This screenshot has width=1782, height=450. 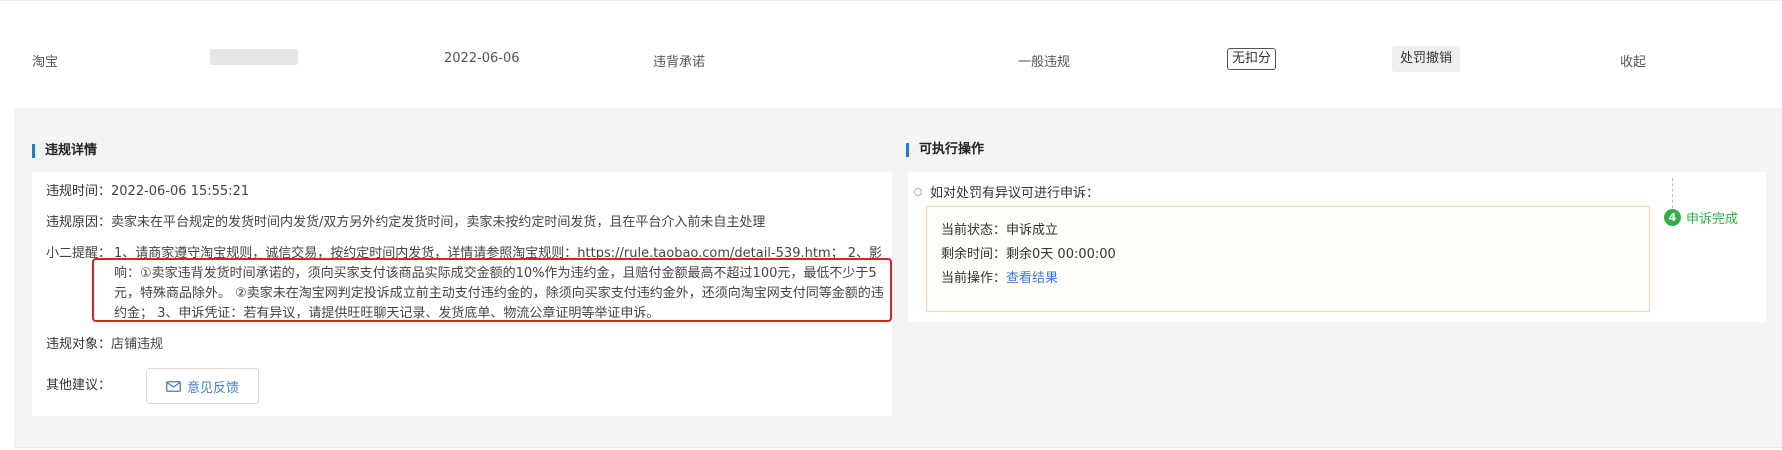 I want to click on appeal-prompt: 如对处罚有异议可进行申诉：, so click(x=1015, y=193).